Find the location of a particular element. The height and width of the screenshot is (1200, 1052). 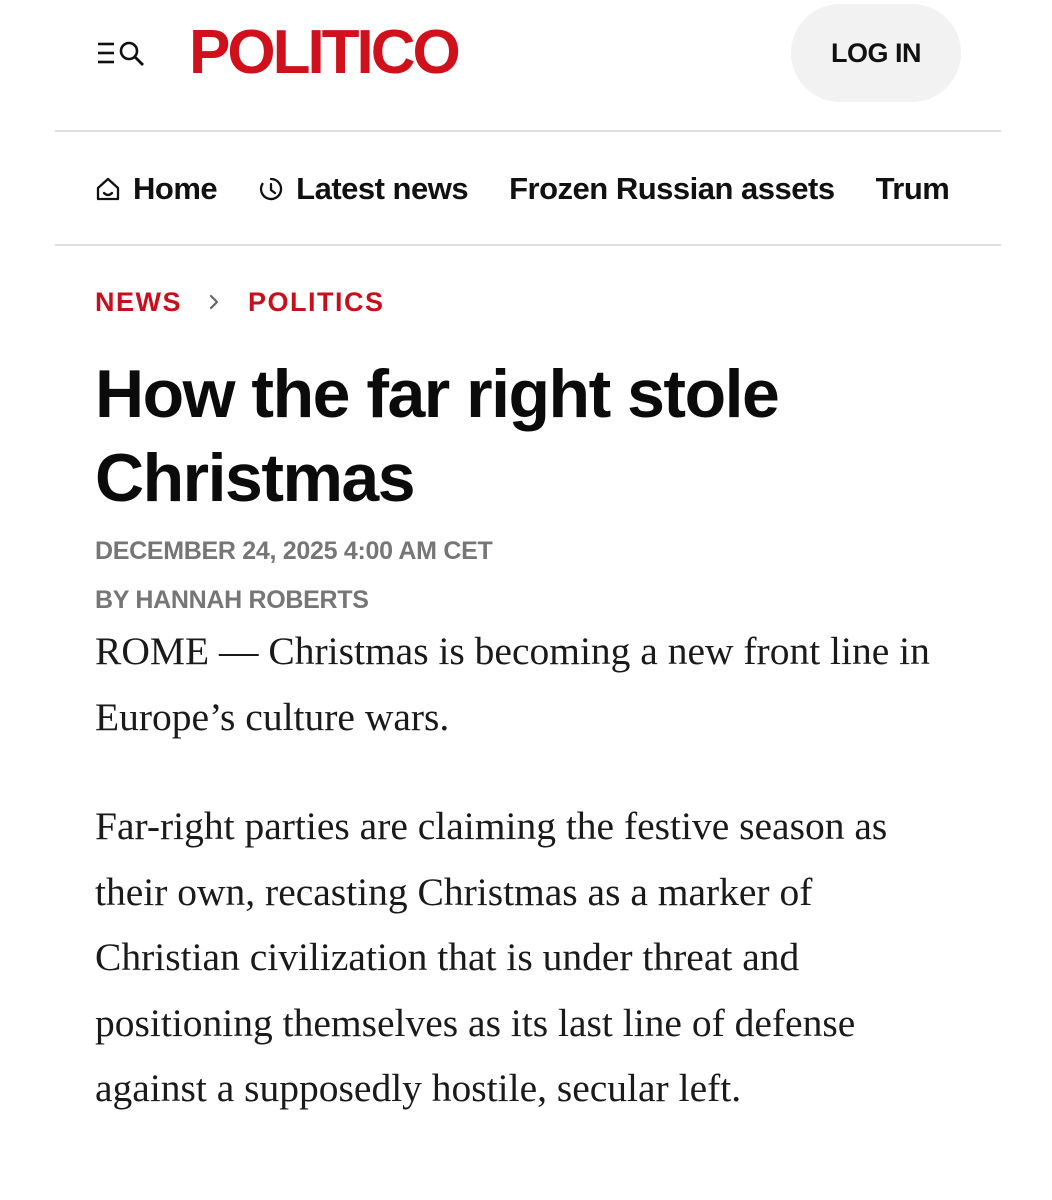

nav-item-latest-news: Latest news is located at coordinates (363, 188).